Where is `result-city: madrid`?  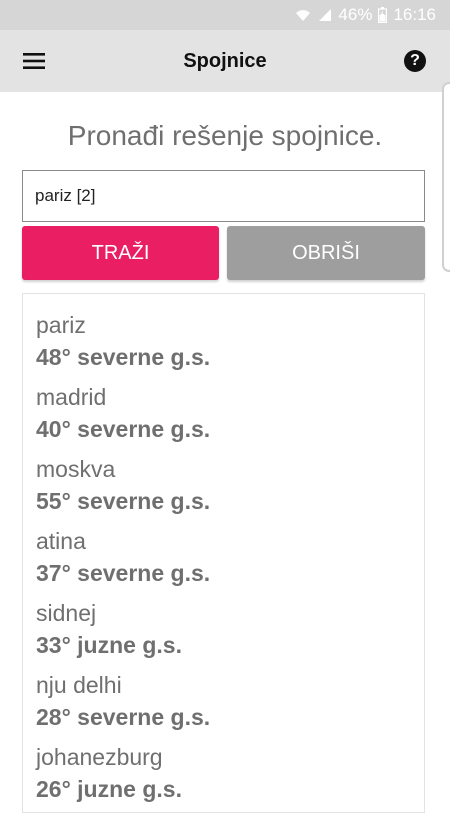 result-city: madrid is located at coordinates (71, 397).